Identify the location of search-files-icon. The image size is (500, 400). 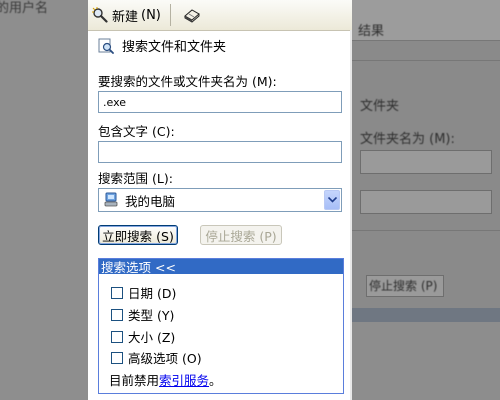
(106, 46).